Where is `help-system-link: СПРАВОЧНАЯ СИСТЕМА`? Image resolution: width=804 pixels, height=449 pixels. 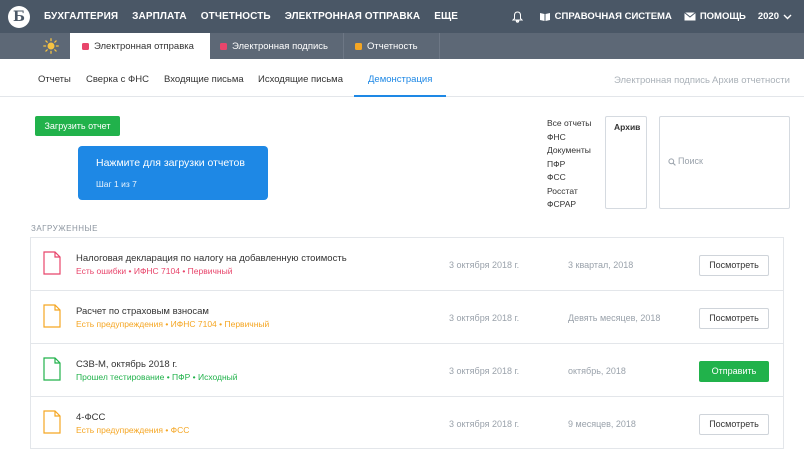 help-system-link: СПРАВОЧНАЯ СИСТЕМА is located at coordinates (605, 16).